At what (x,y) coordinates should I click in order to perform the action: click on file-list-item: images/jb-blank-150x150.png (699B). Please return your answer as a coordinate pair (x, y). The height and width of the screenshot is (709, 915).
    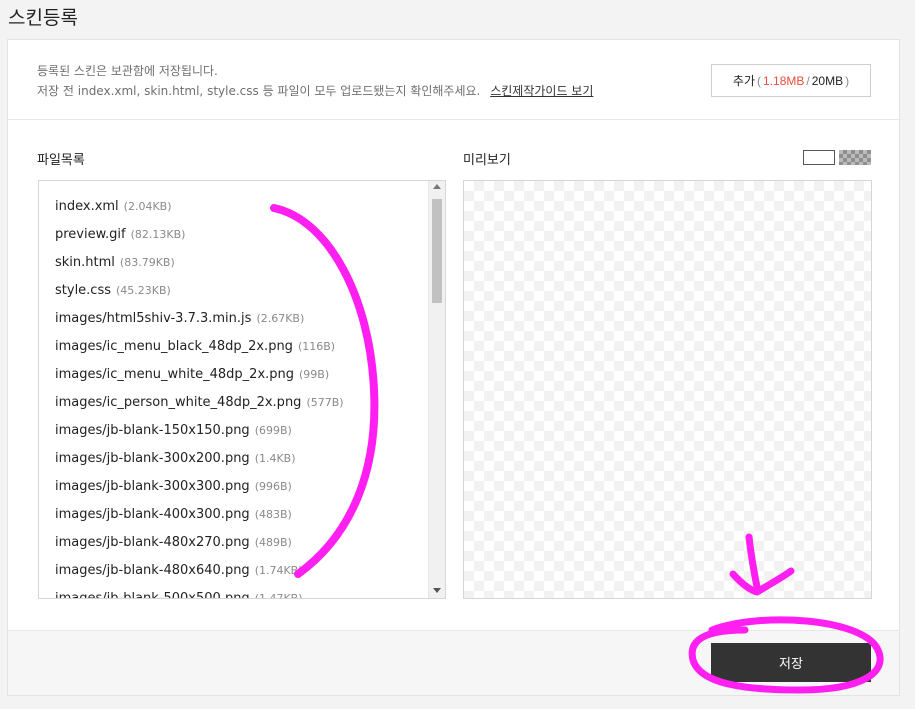
    Looking at the image, I should click on (240, 431).